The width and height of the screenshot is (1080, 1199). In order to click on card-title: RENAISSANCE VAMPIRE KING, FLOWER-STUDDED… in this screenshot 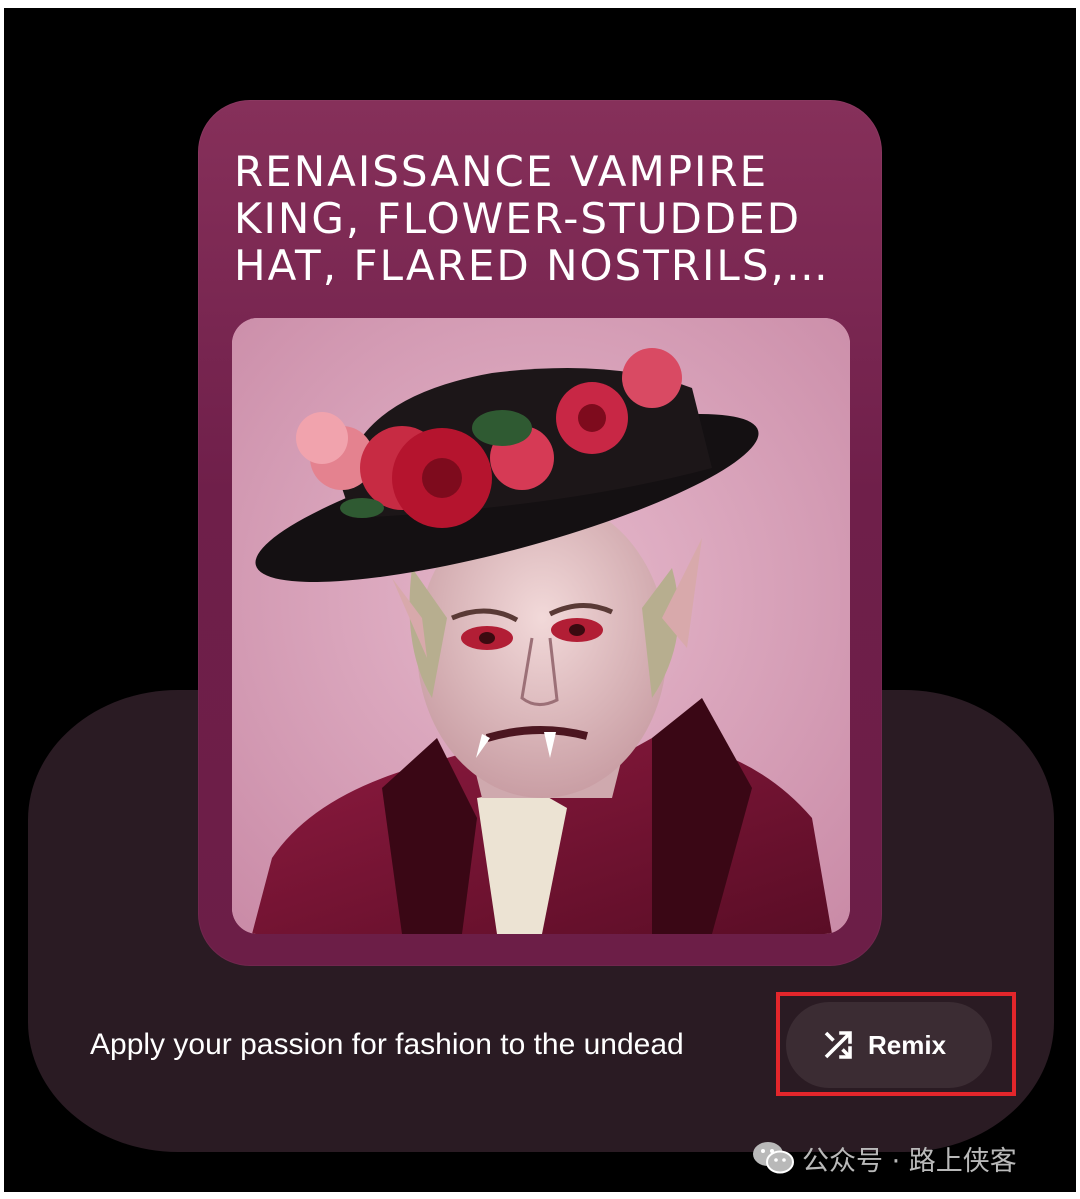, I will do `click(532, 218)`.